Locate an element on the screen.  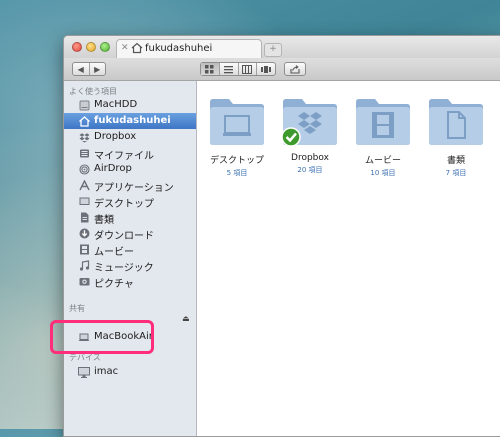
back-forward-control: ◀ ▶ is located at coordinates (89, 69).